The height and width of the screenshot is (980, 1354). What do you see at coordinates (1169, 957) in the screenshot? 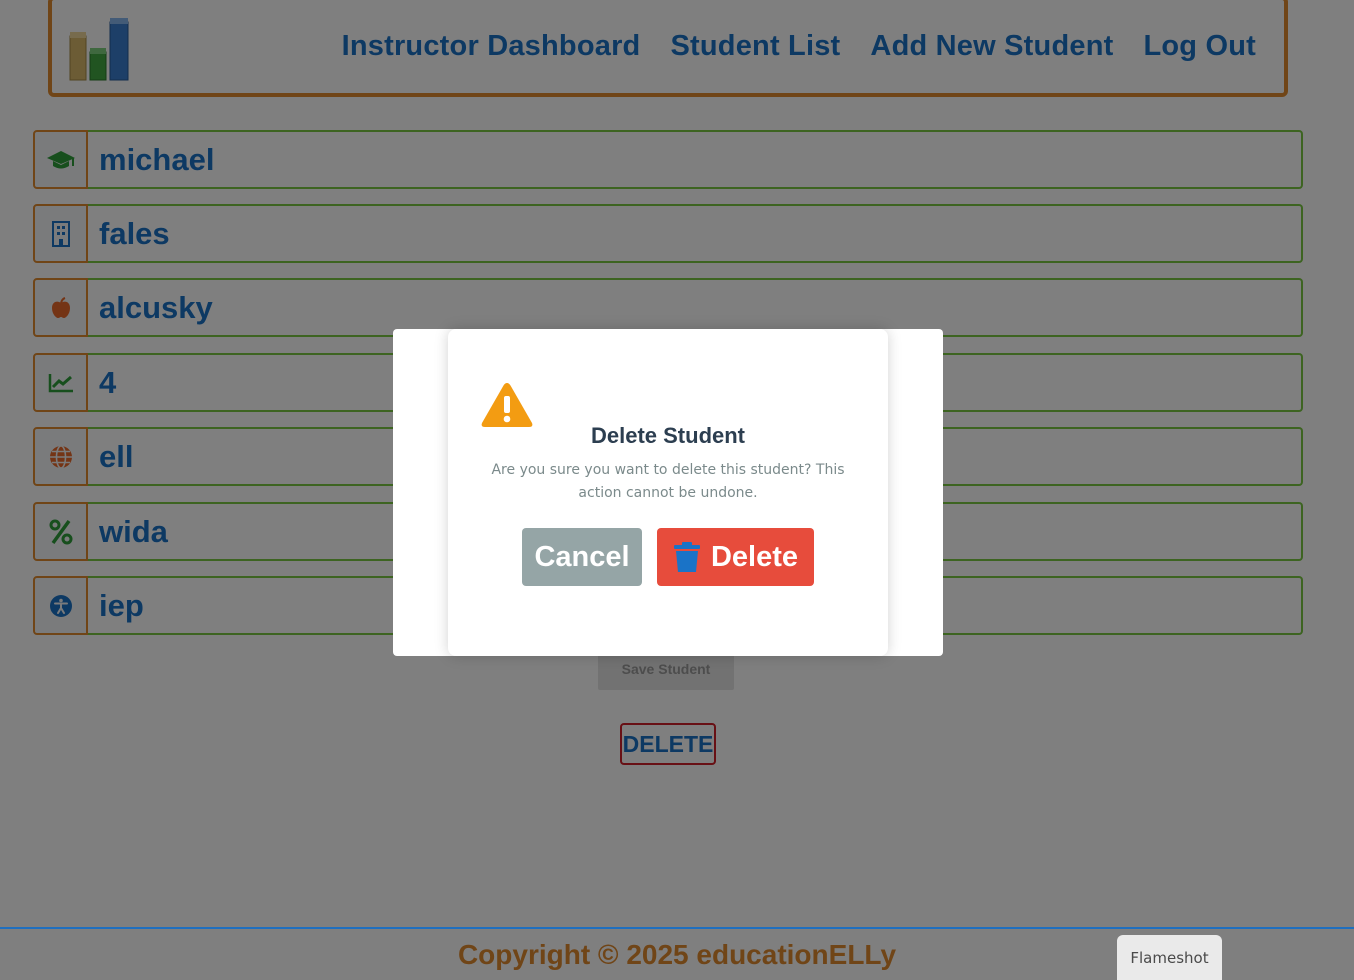
I see `flameshot-taskbar-button: Flameshot` at bounding box center [1169, 957].